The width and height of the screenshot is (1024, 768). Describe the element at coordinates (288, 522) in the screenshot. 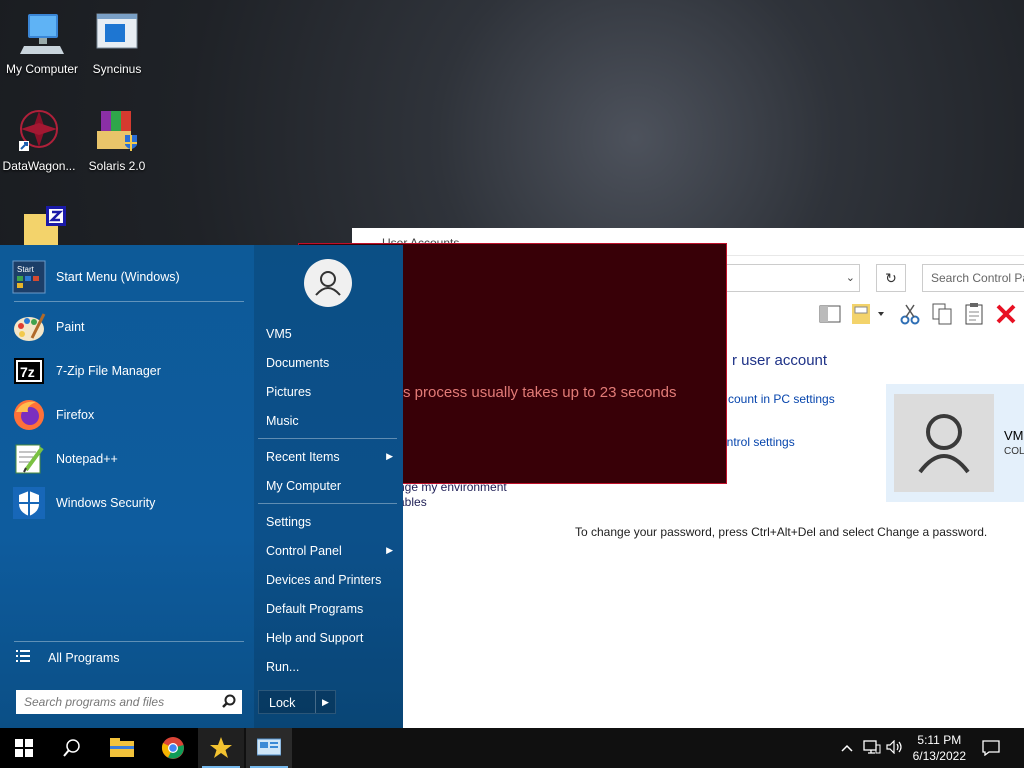

I see `places-settings: Settings` at that location.